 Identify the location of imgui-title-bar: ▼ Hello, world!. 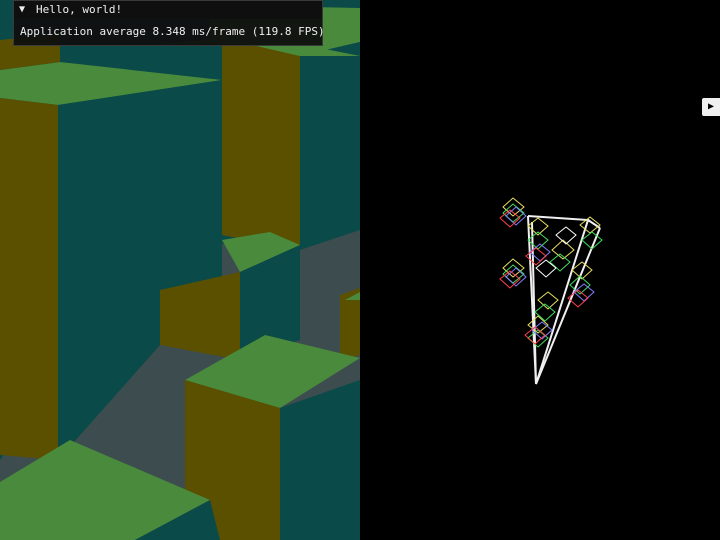
(168, 10).